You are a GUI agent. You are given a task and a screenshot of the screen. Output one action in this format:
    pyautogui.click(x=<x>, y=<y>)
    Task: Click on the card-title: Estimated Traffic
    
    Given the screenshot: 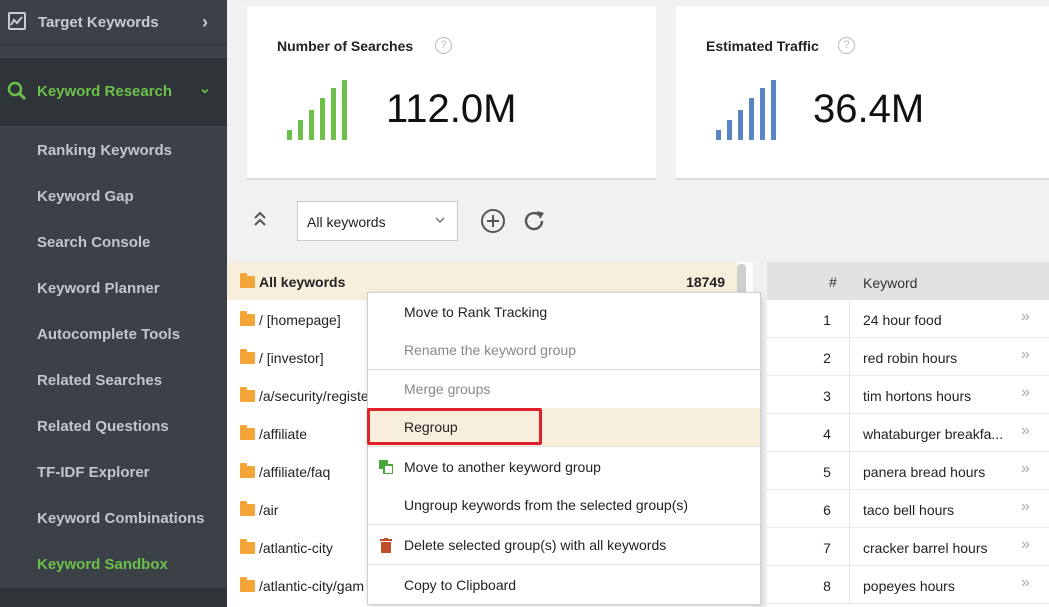 What is the action you would take?
    pyautogui.click(x=762, y=46)
    